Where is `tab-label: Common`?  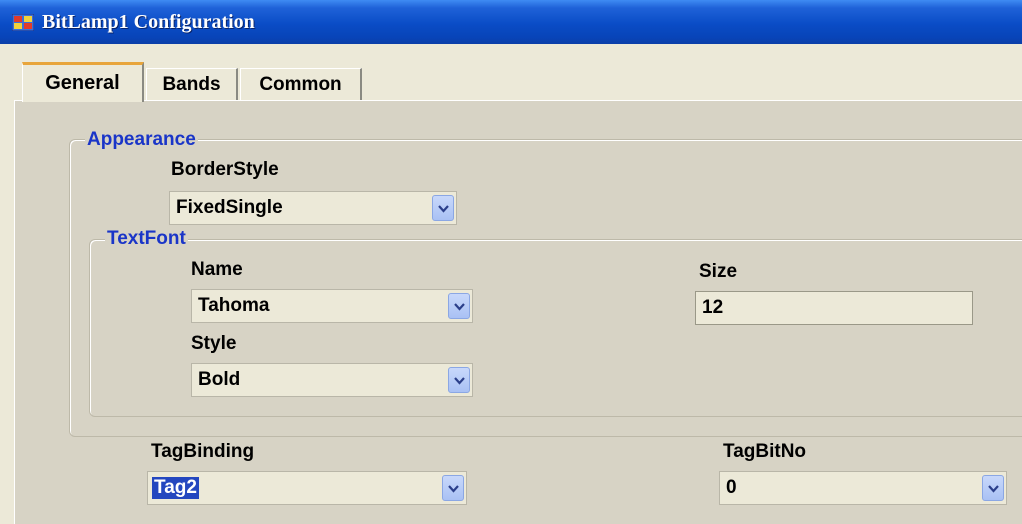
tab-label: Common is located at coordinates (300, 84).